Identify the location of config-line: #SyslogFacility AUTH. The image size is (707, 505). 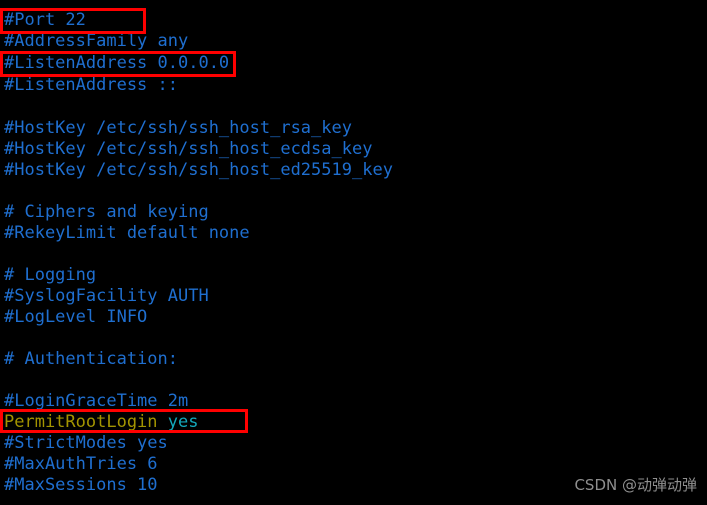
(106, 296).